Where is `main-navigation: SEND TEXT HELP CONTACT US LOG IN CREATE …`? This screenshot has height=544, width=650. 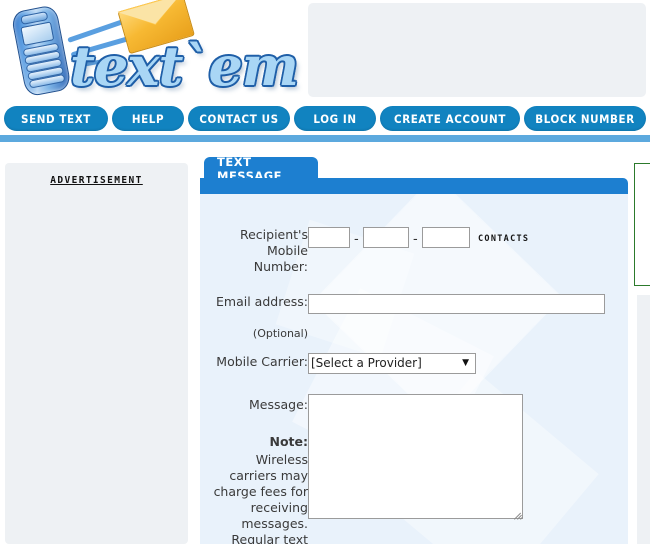 main-navigation: SEND TEXT HELP CONTACT US LOG IN CREATE … is located at coordinates (325, 120).